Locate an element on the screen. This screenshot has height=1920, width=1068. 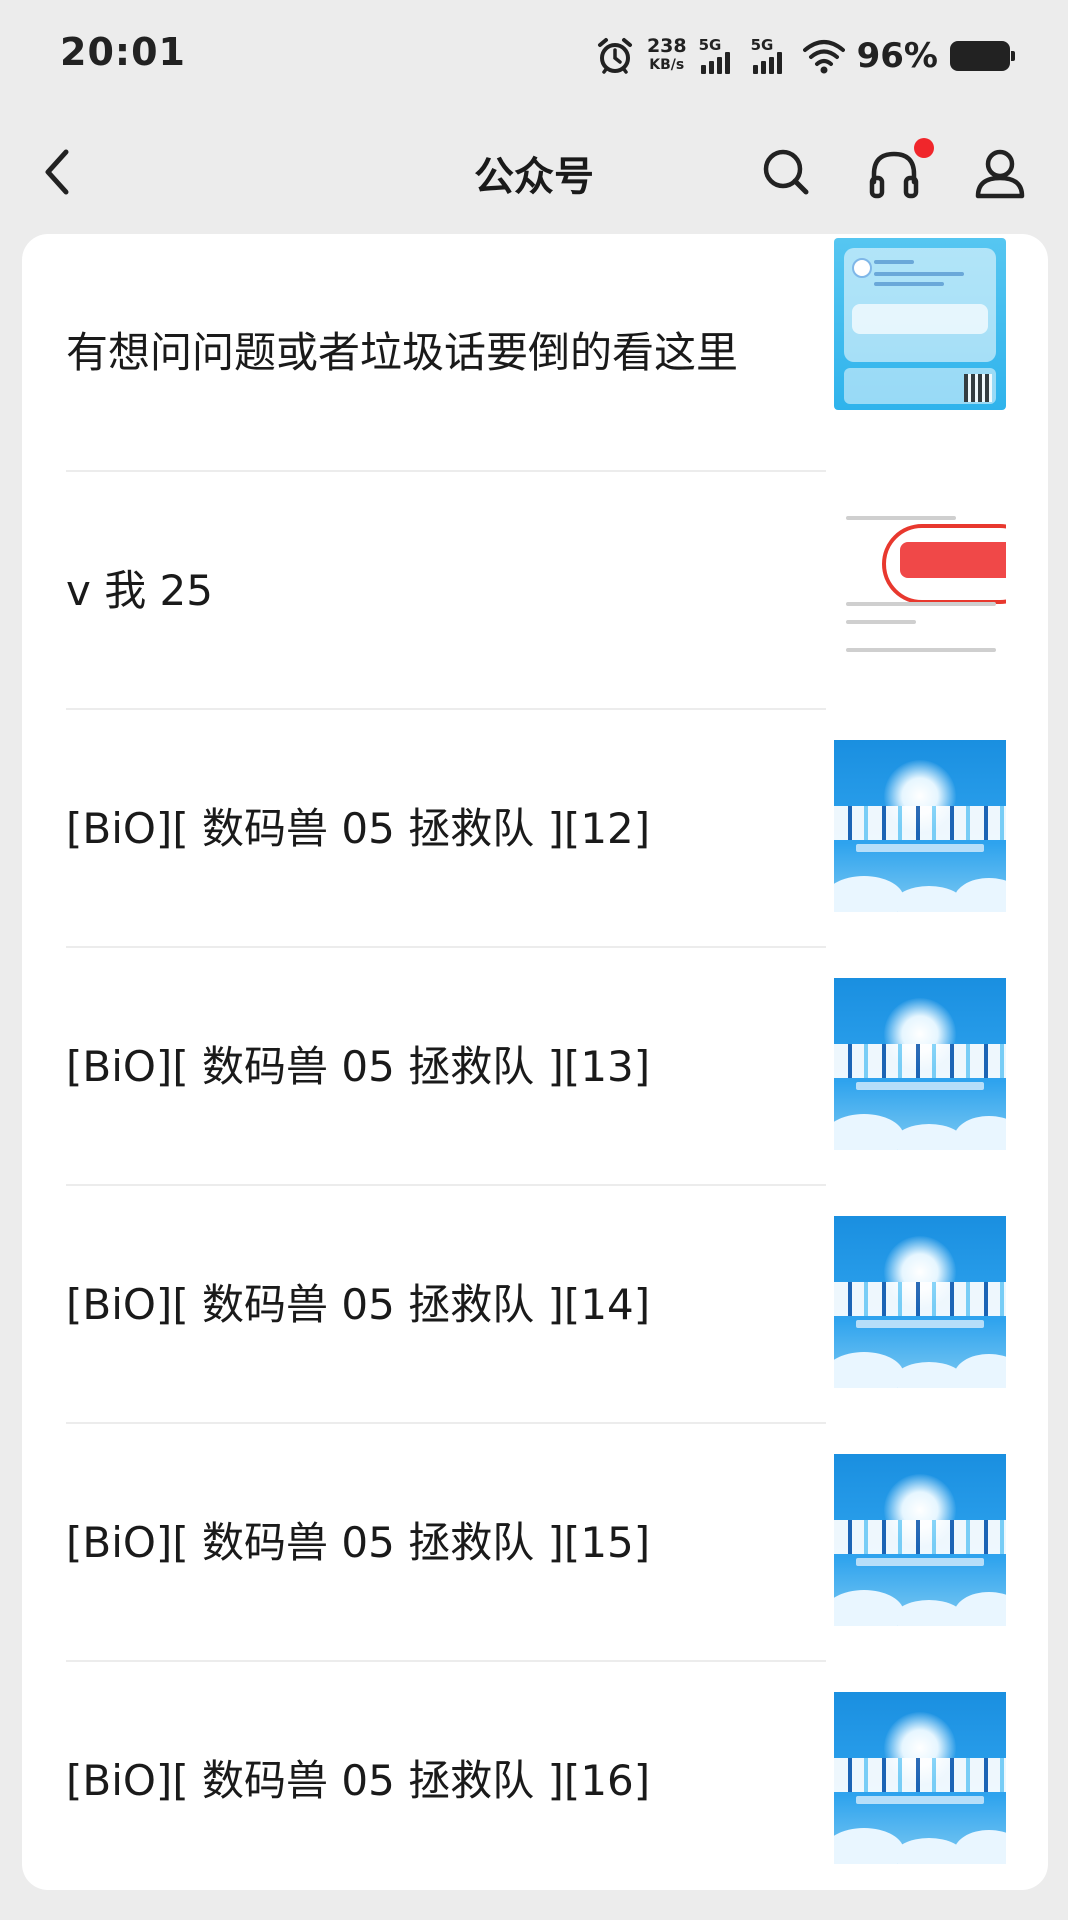
article-title: 有想问问题或者垃圾话要倒的看这里 is located at coordinates (402, 352).